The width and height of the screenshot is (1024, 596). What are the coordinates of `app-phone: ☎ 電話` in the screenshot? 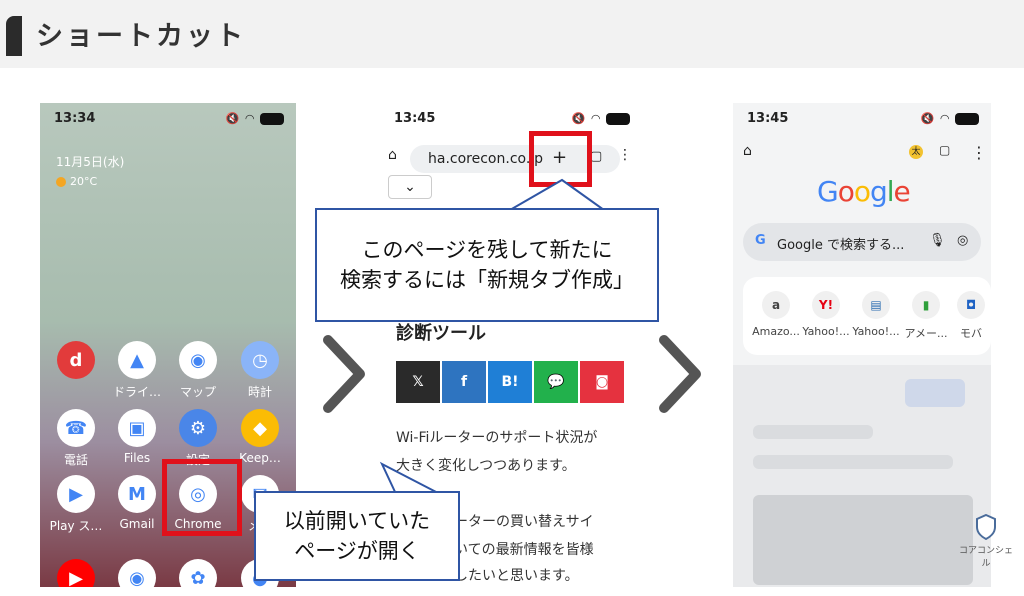 It's located at (76, 438).